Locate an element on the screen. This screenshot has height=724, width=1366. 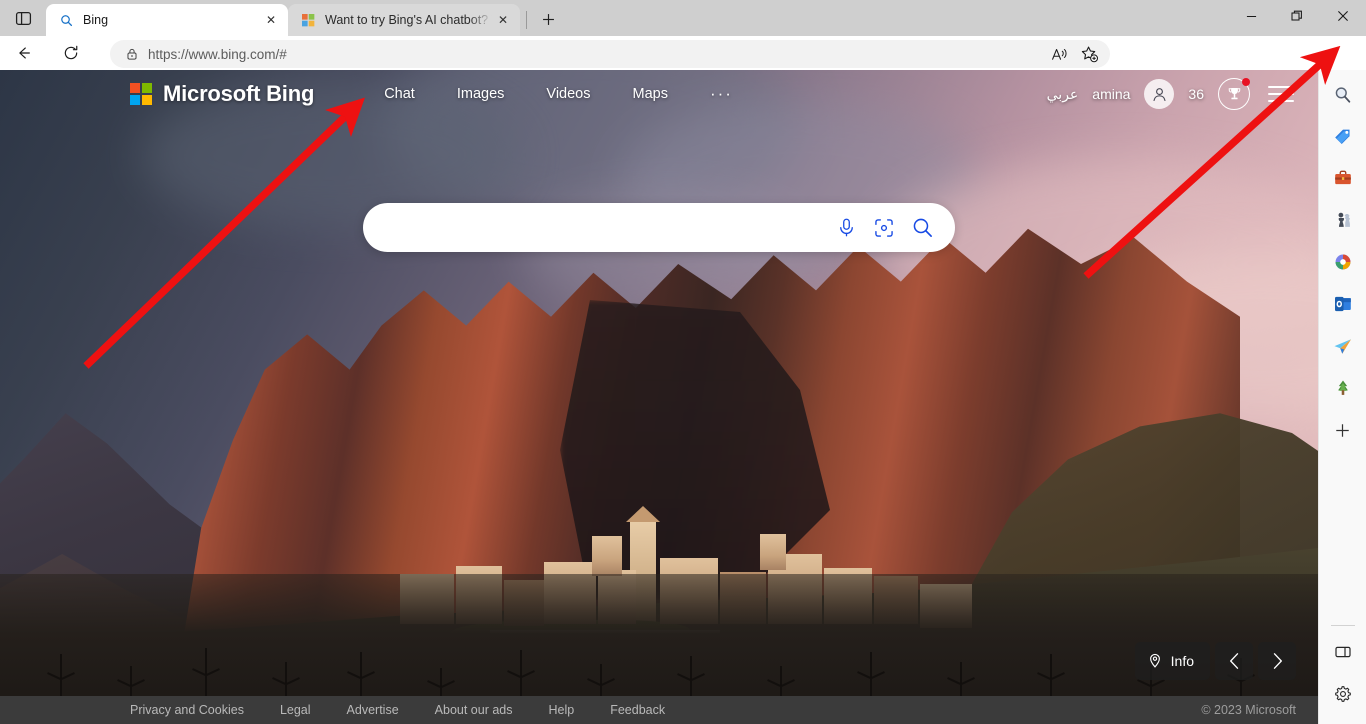
sidebar-games-icon is located at coordinates (1343, 220).